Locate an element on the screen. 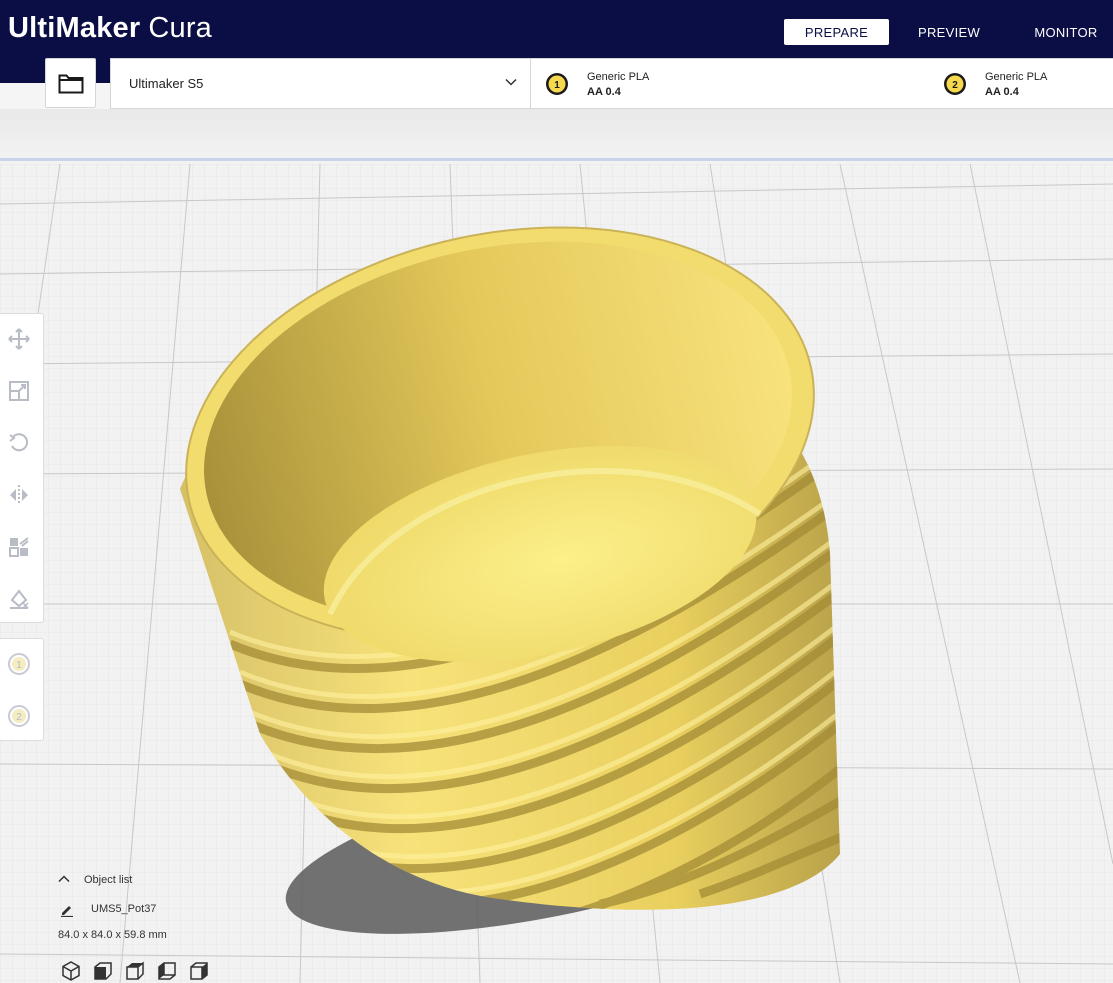 The height and width of the screenshot is (983, 1113). move-tool-button is located at coordinates (19, 339).